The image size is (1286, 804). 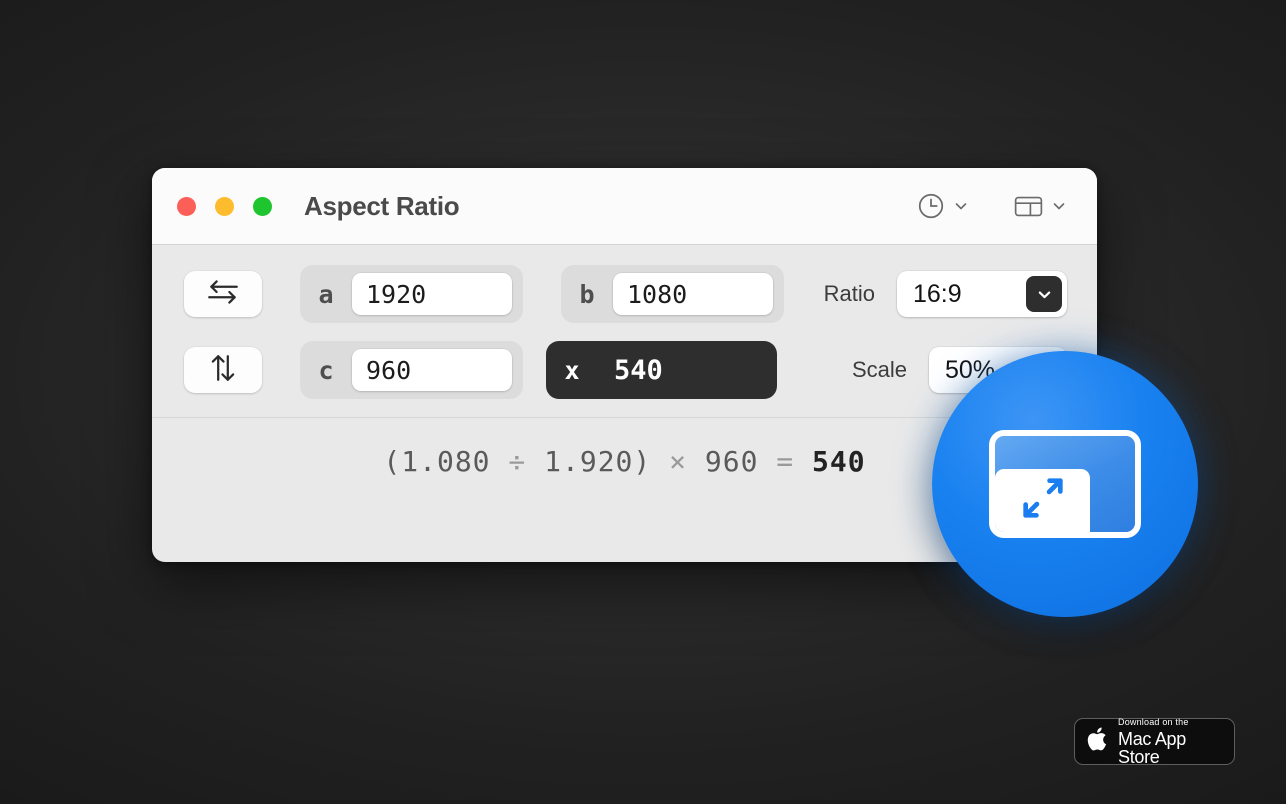 What do you see at coordinates (262, 206) in the screenshot?
I see `zoom-button` at bounding box center [262, 206].